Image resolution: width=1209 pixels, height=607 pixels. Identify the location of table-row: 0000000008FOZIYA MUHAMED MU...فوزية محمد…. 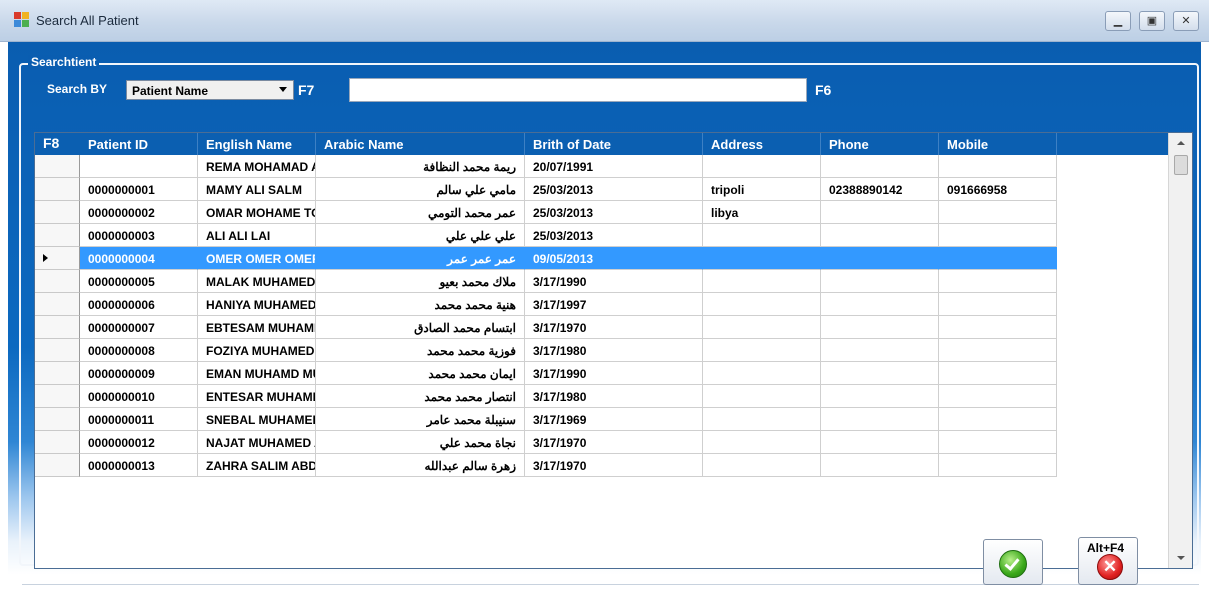
(625, 350).